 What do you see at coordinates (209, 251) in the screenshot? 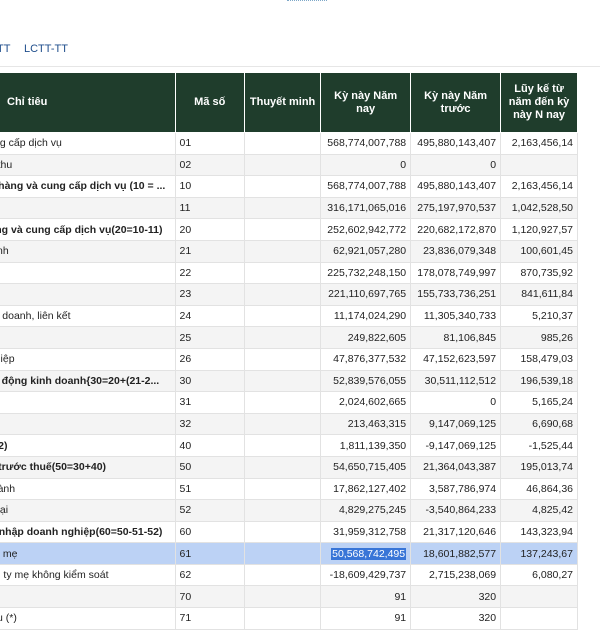
I see `row-code: 21` at bounding box center [209, 251].